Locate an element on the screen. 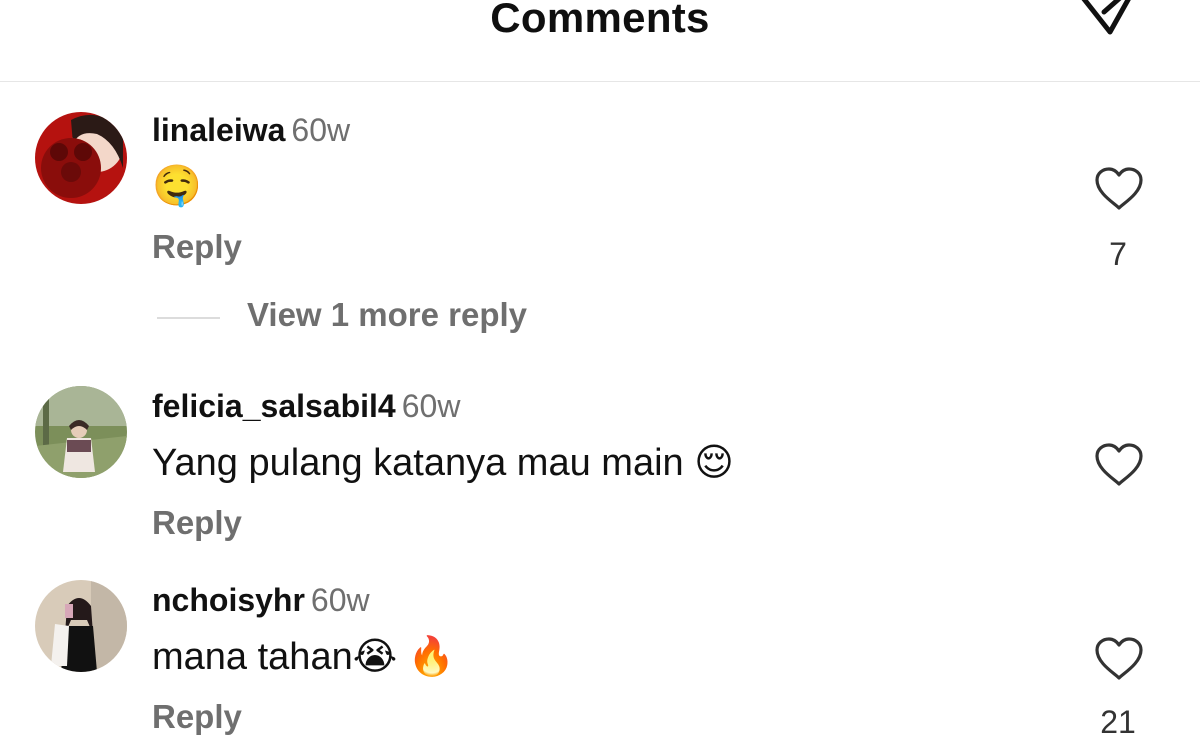 This screenshot has width=1200, height=750. paper-plane-icon is located at coordinates (1108, 25).